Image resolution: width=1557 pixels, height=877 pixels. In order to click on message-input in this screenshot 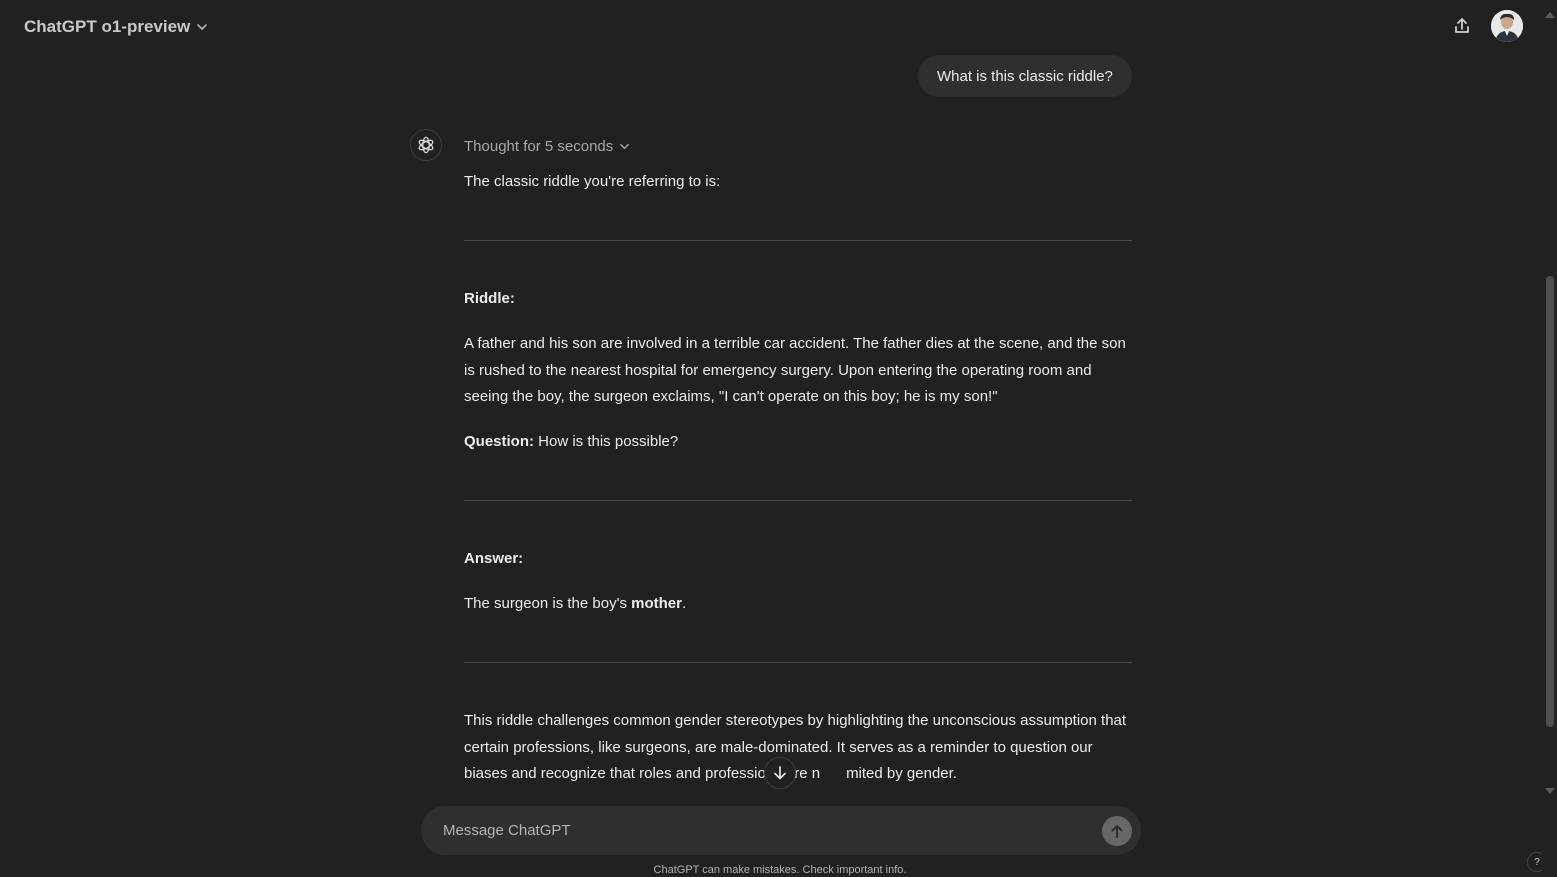, I will do `click(761, 830)`.